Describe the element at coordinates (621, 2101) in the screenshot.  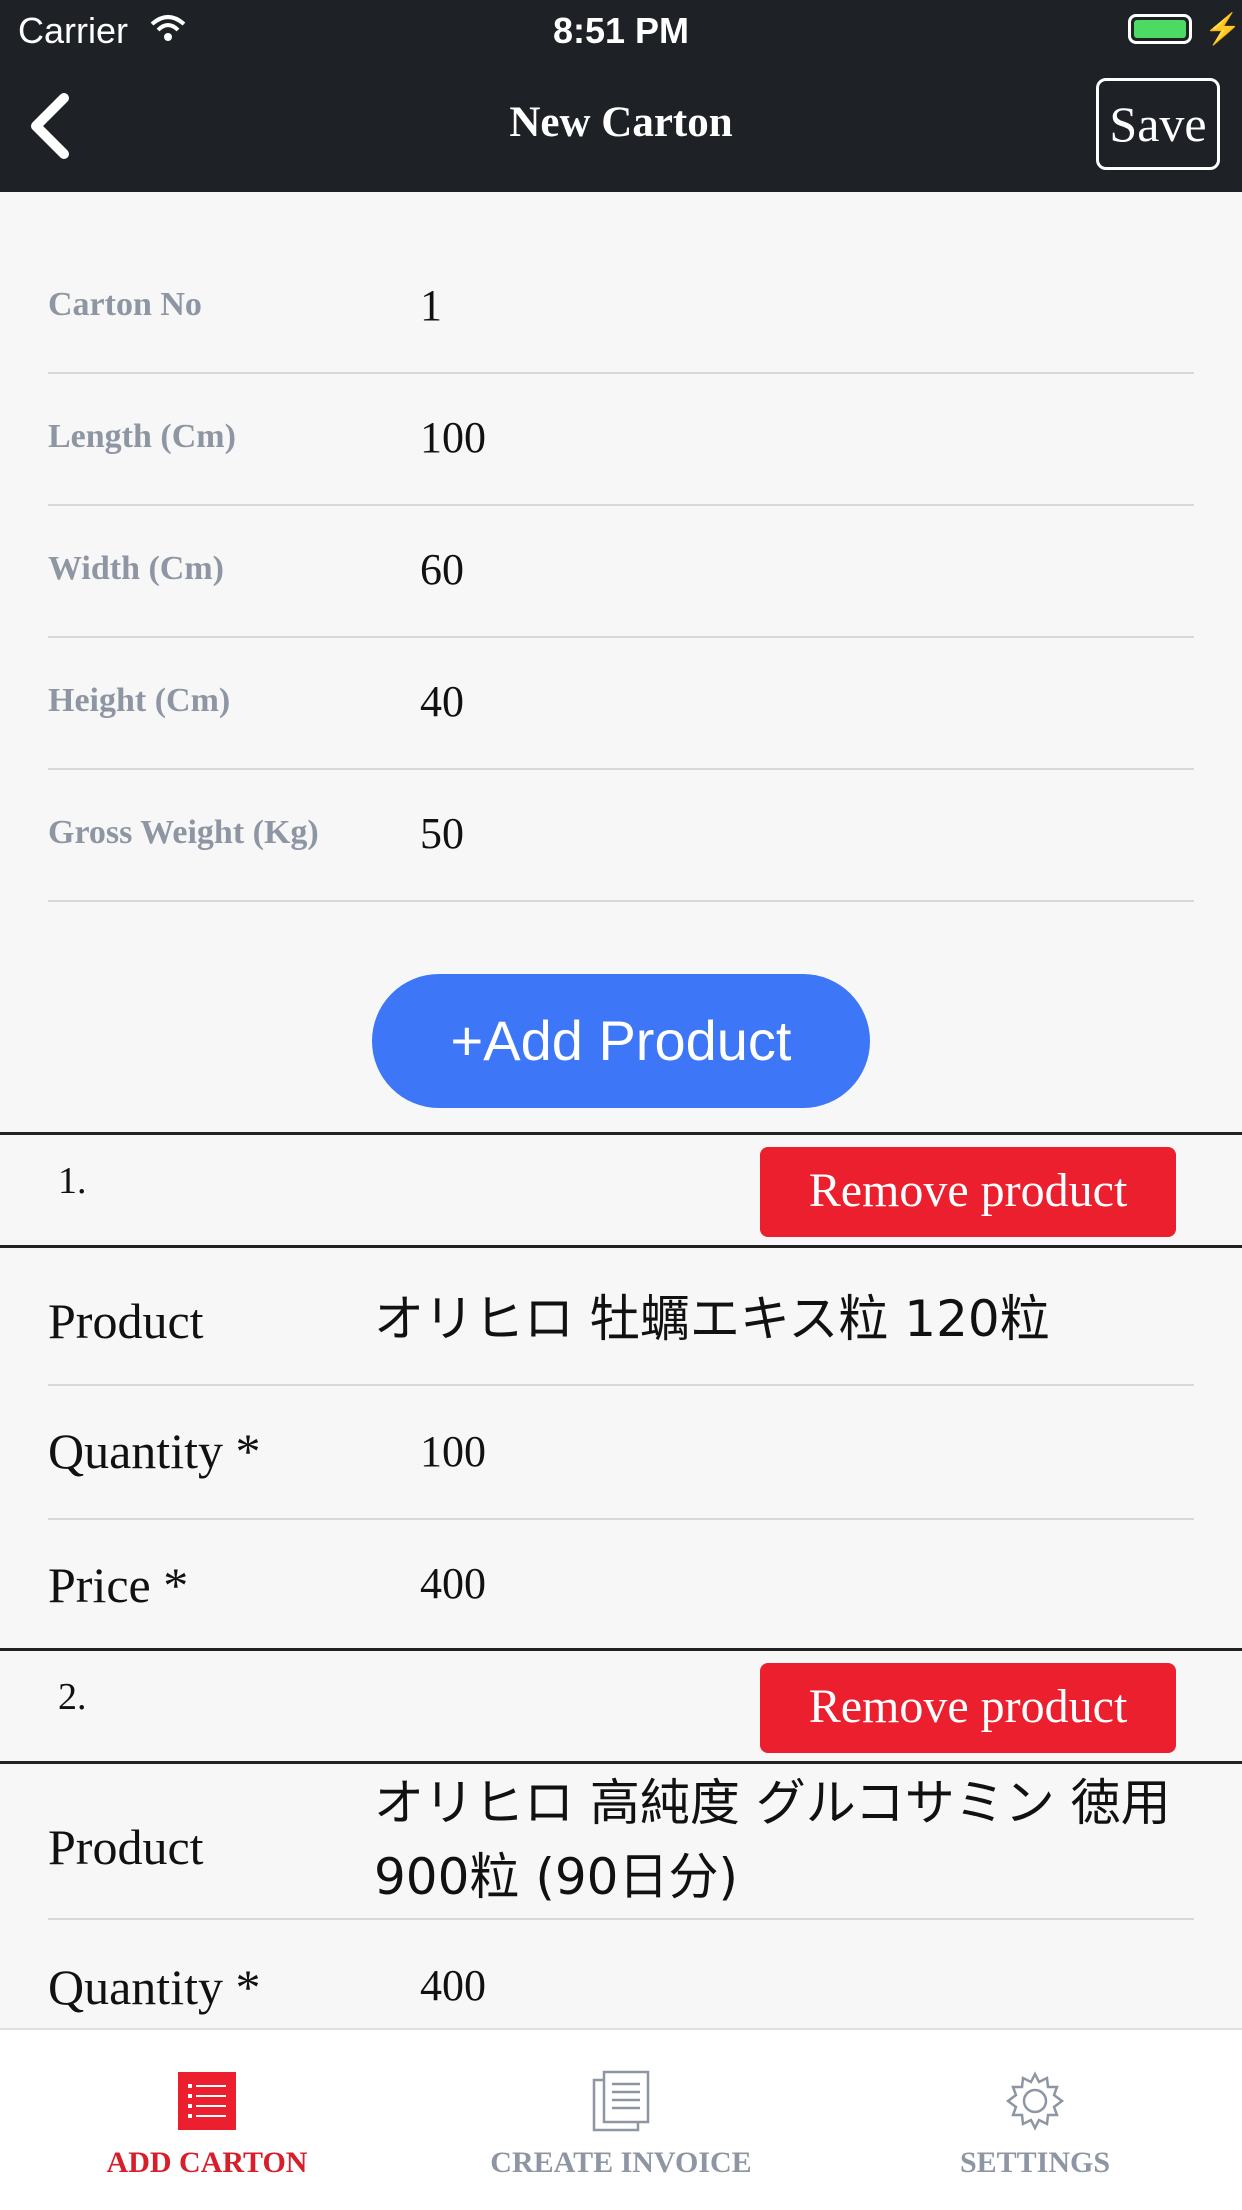
I see `document-icon` at that location.